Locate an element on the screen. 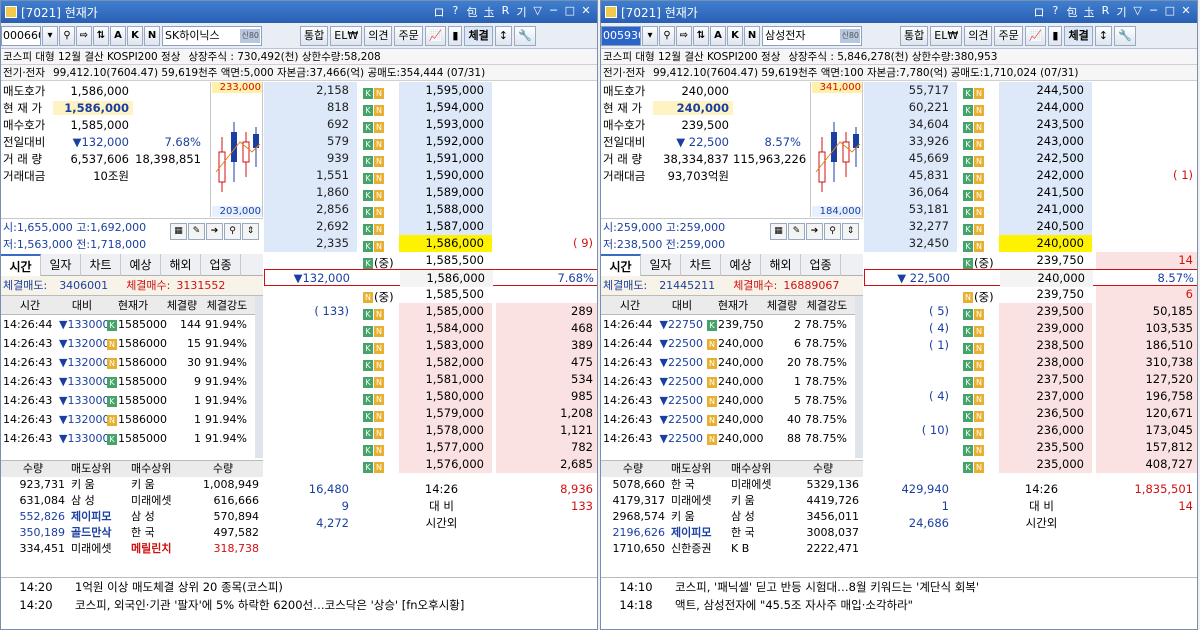 The width and height of the screenshot is (1200, 630). table-row: 14:26:44 ▼22500 N 240,000 6 78.75% is located at coordinates (732, 343).